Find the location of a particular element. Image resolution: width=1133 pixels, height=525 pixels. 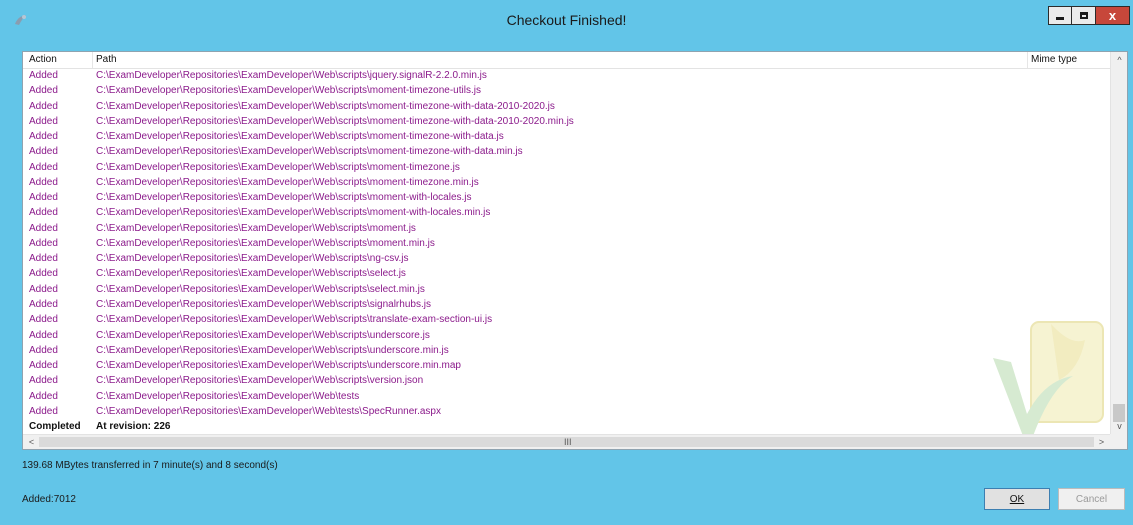

close-button: x is located at coordinates (1113, 15).